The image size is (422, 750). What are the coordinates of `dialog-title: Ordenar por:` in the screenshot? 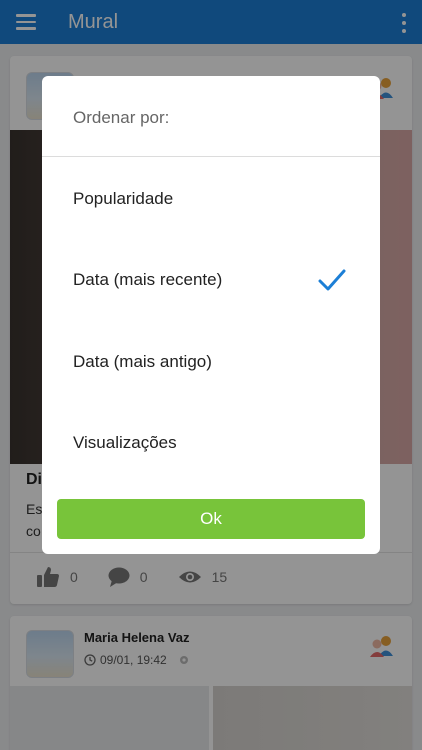 It's located at (121, 117).